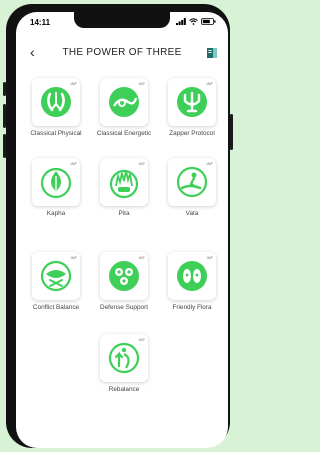  Describe the element at coordinates (56, 307) in the screenshot. I see `tile-label-conflict-balance: Conflict Balance` at that location.